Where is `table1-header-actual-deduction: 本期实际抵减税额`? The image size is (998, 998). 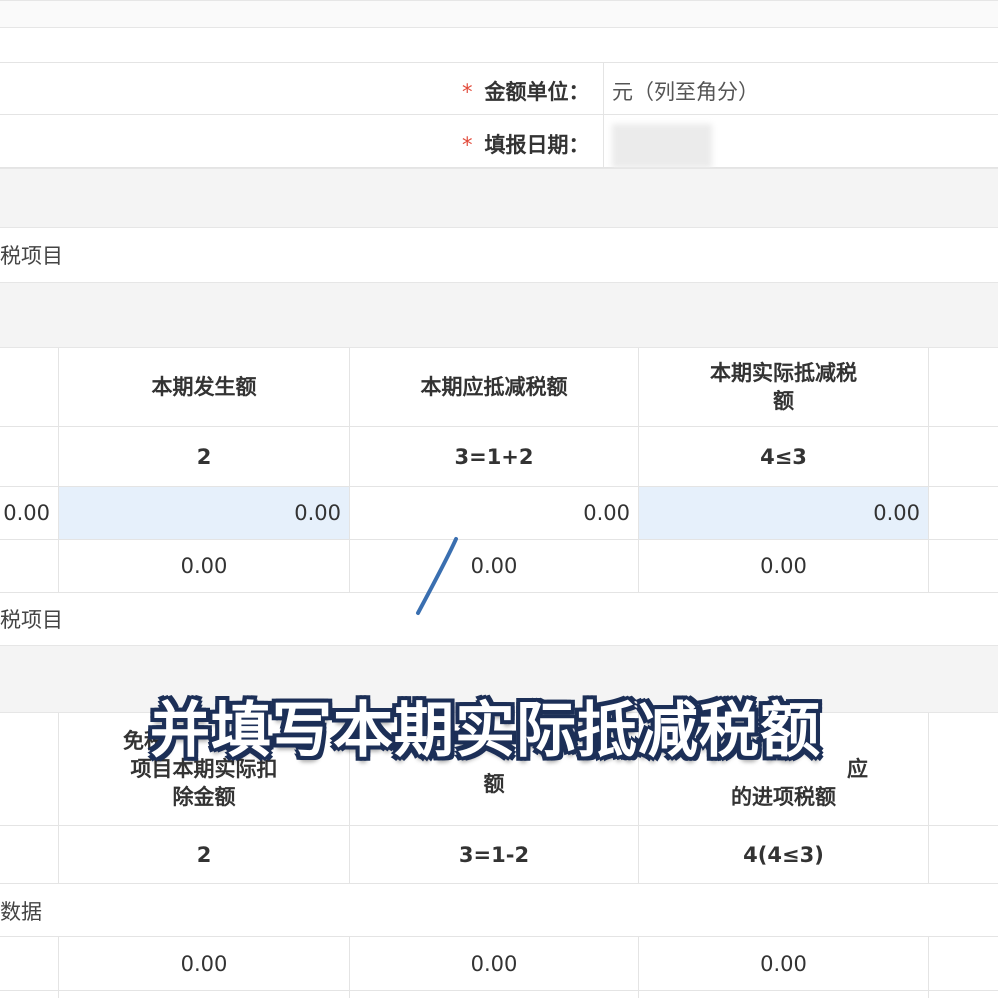
table1-header-actual-deduction: 本期实际抵减税额 is located at coordinates (783, 387).